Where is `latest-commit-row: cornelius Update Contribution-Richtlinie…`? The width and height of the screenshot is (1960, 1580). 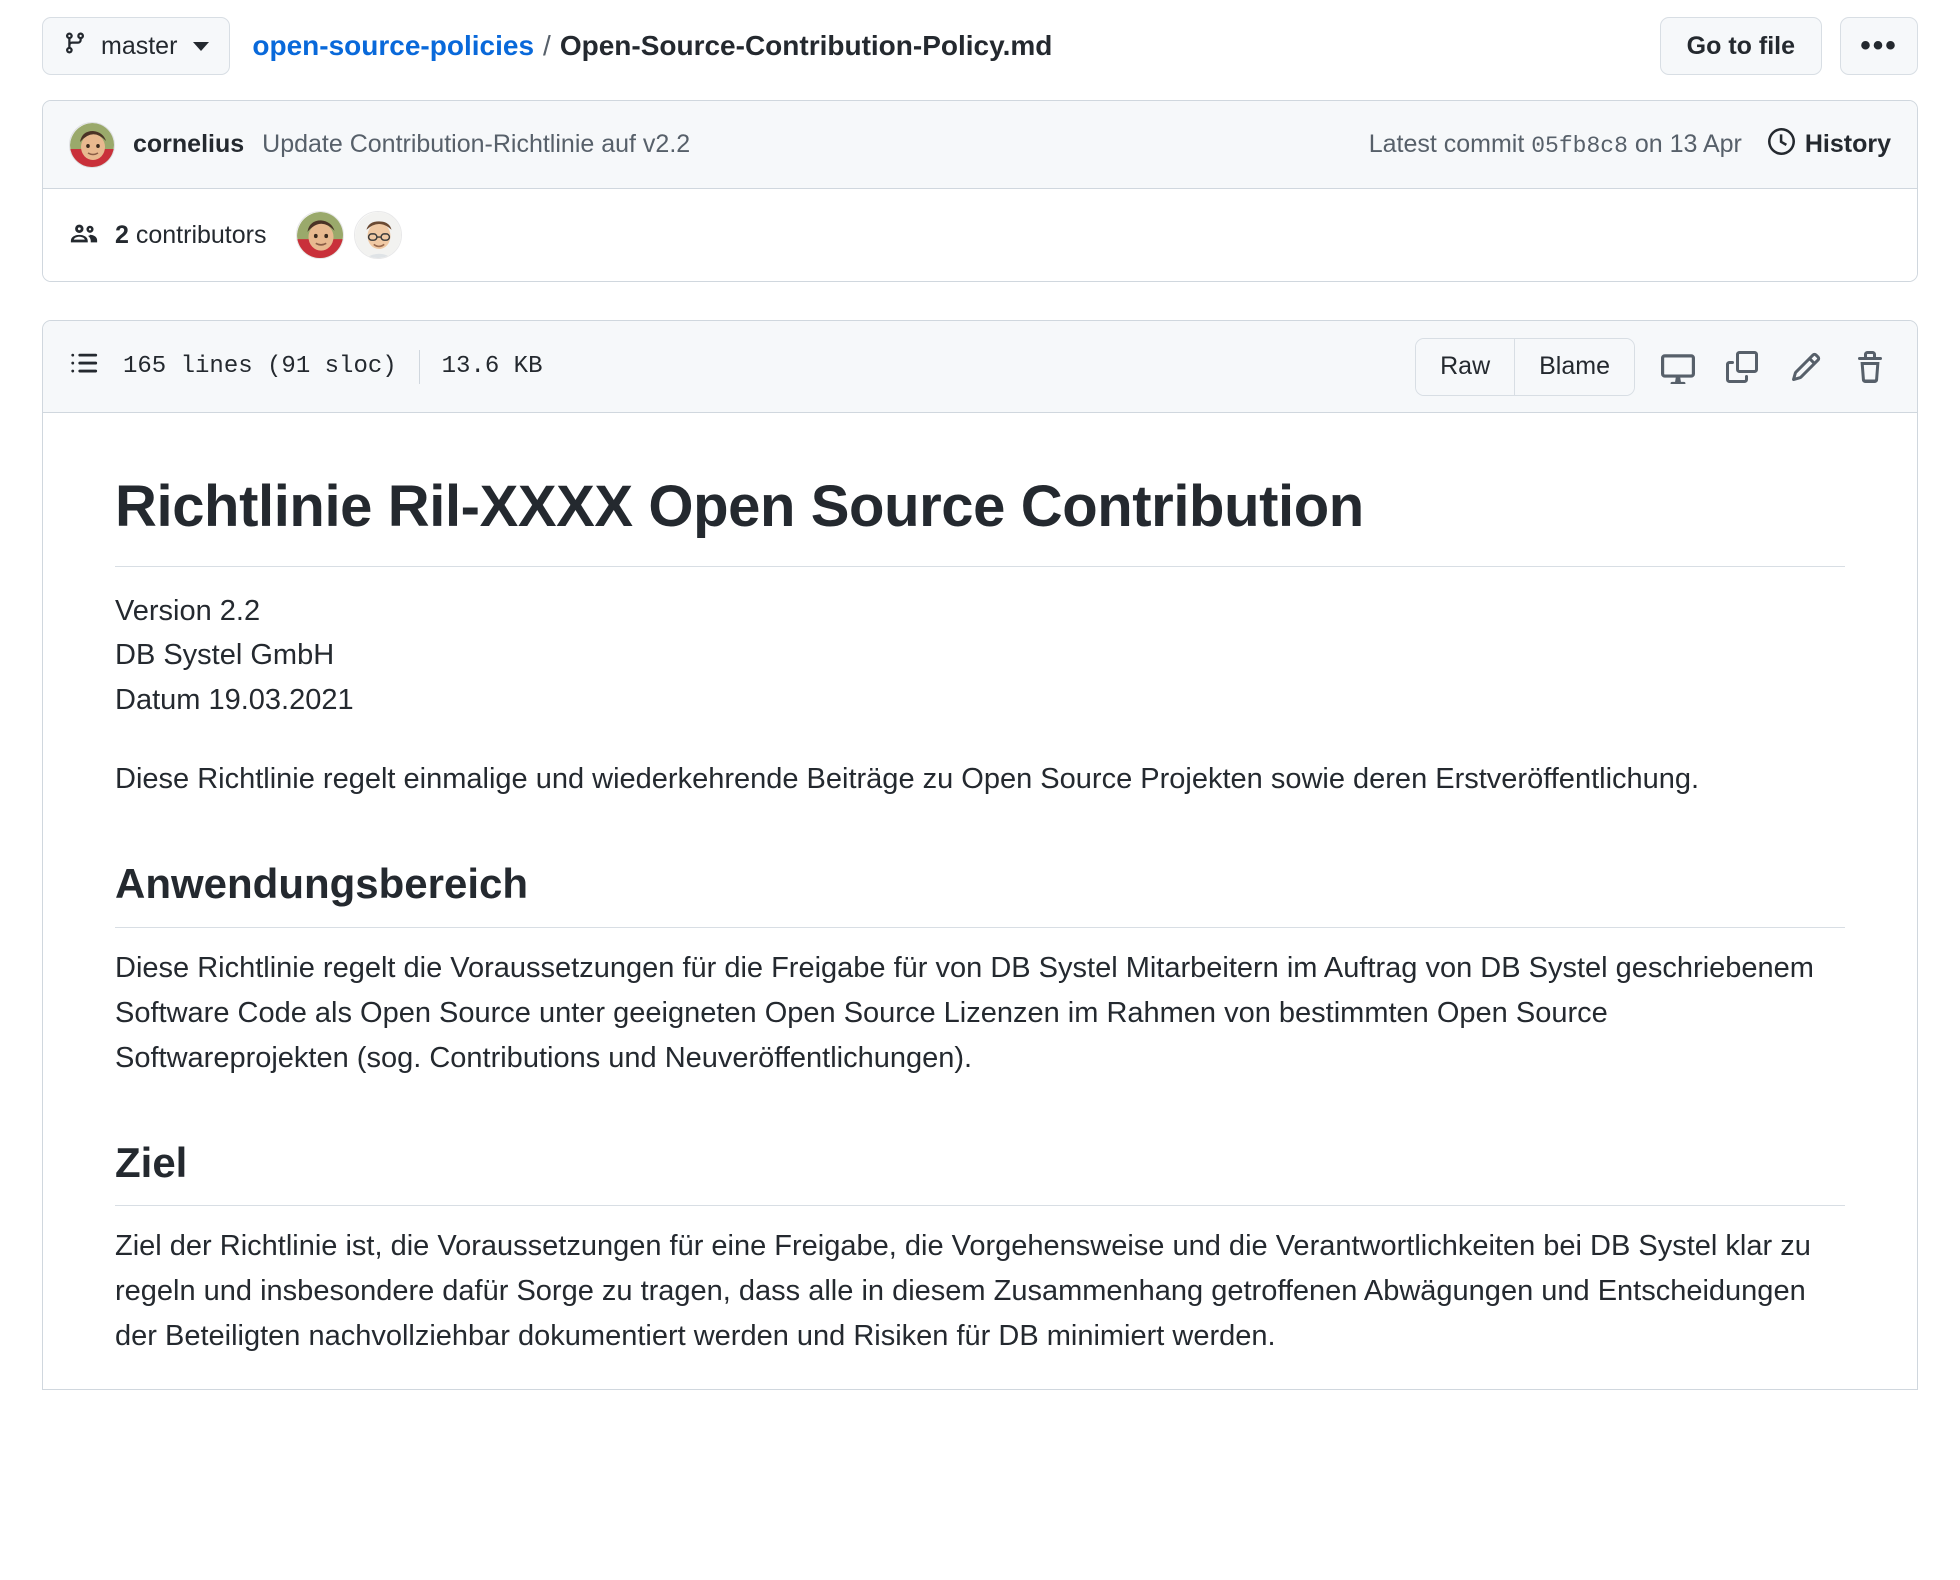
latest-commit-row: cornelius Update Contribution-Richtlinie… is located at coordinates (980, 145).